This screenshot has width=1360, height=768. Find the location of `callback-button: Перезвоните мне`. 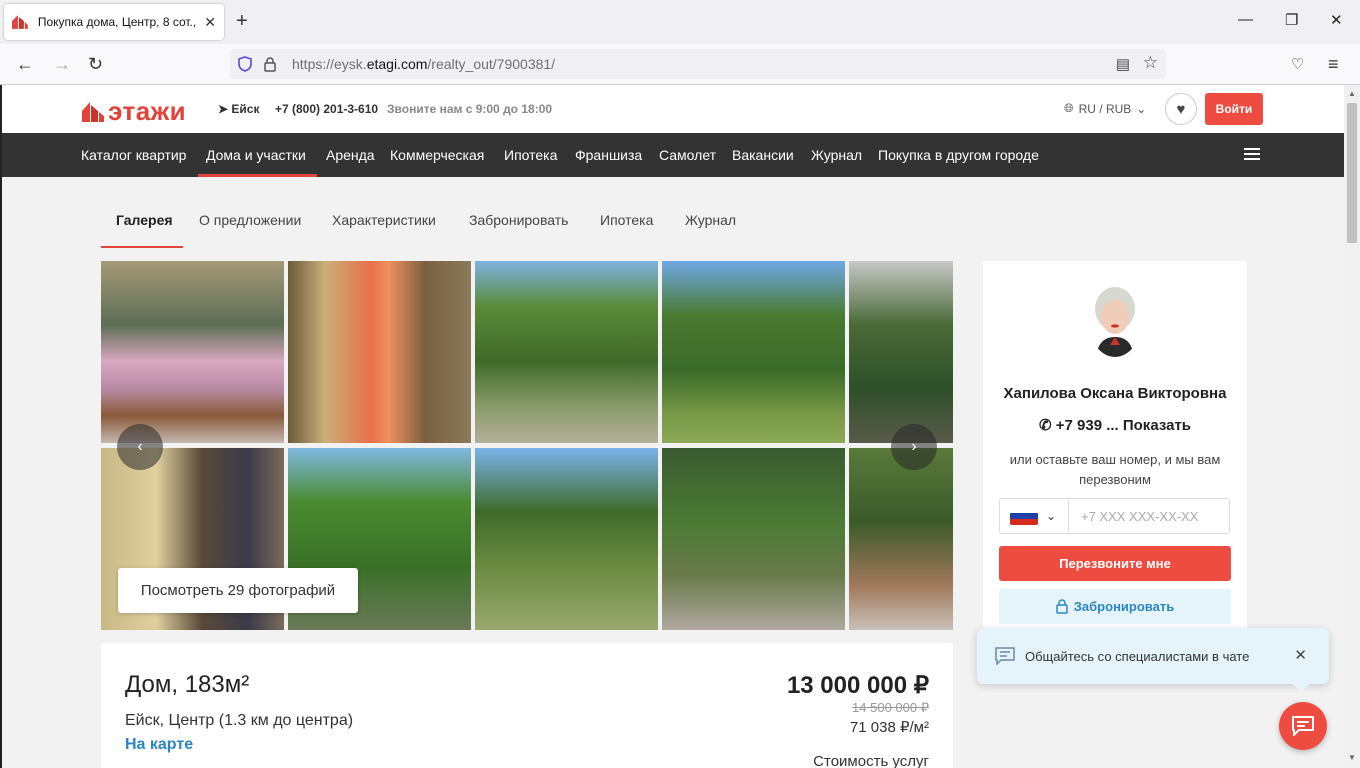

callback-button: Перезвоните мне is located at coordinates (1115, 563).